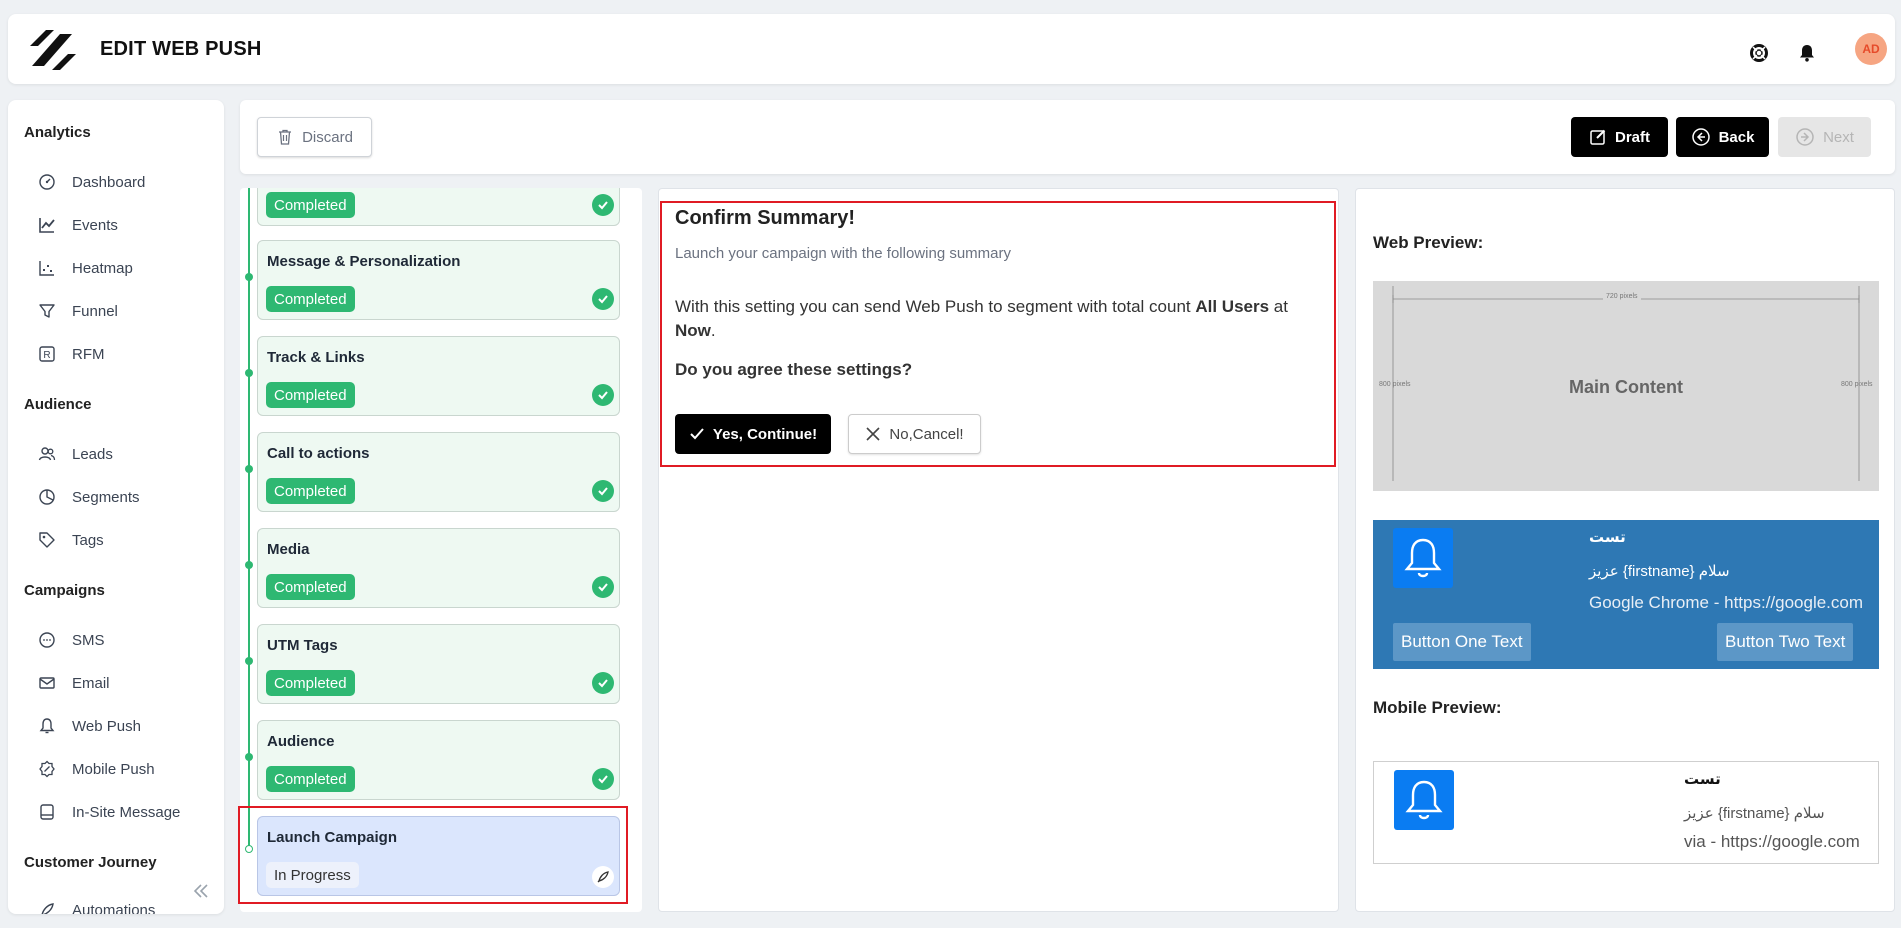  Describe the element at coordinates (1871, 49) in the screenshot. I see `user-avatar: AD` at that location.